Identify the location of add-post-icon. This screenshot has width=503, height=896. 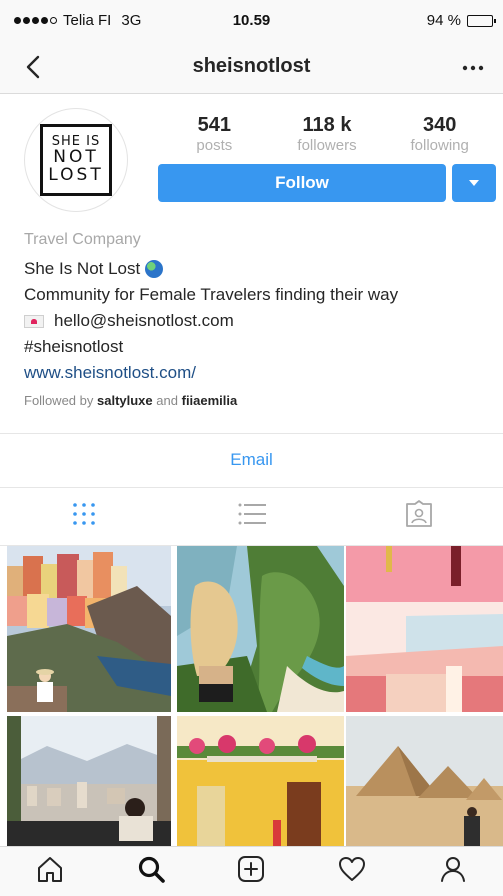
(251, 871).